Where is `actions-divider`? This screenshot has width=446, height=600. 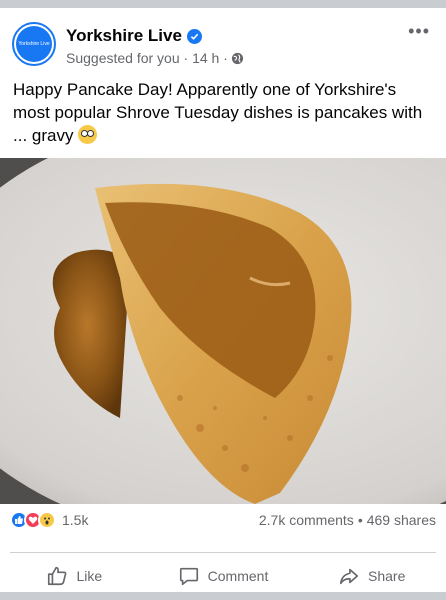
actions-divider is located at coordinates (223, 552).